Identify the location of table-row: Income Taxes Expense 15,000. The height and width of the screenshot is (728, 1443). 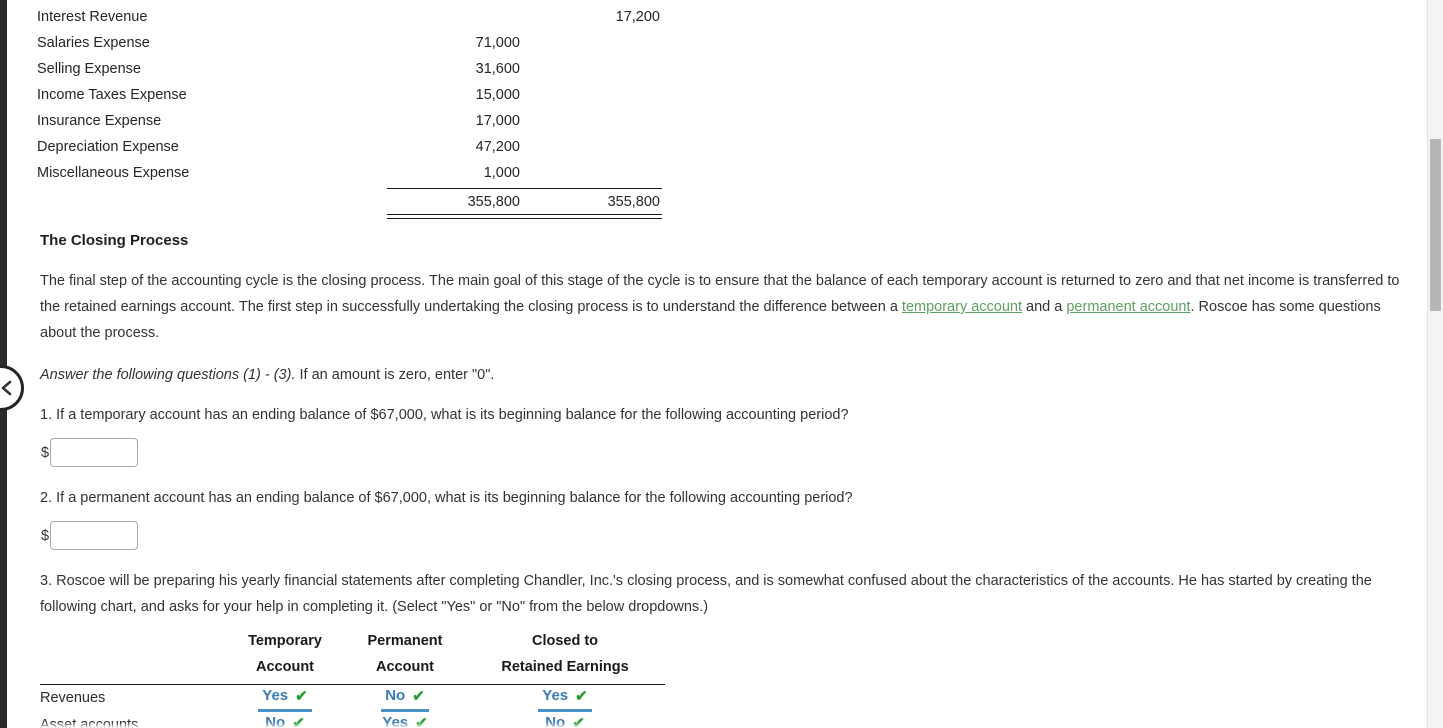
(352, 95).